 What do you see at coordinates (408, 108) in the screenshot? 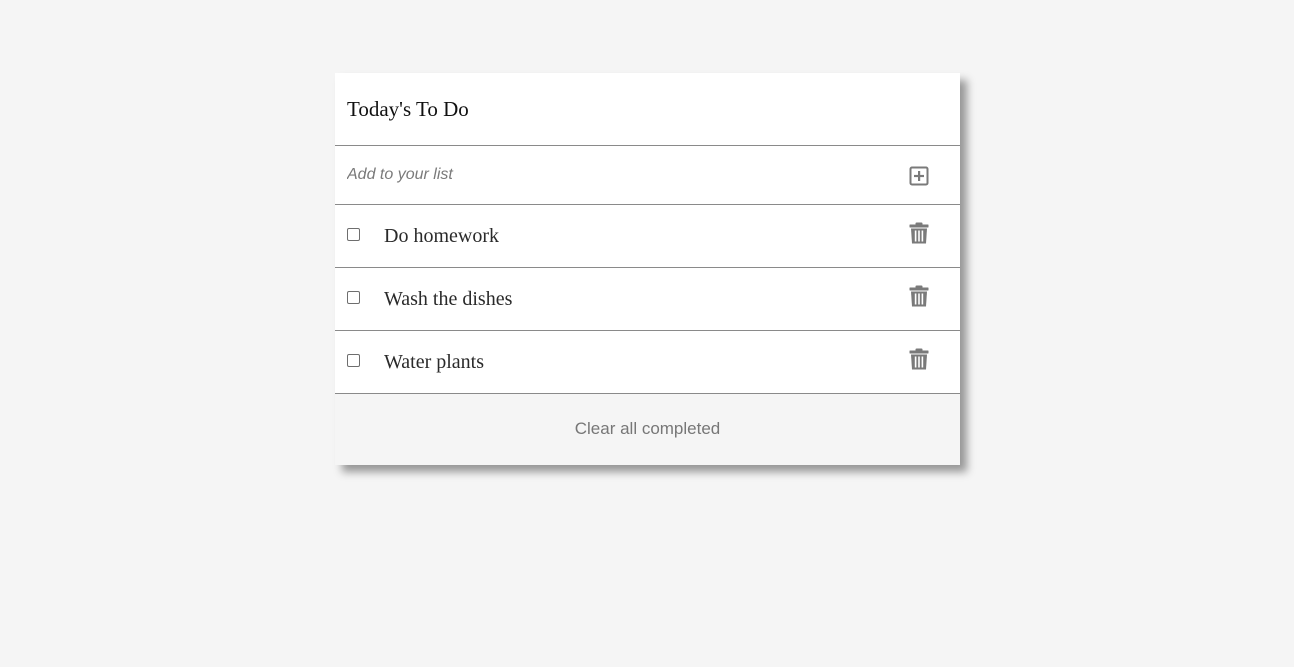
I see `page-title: Today's To Do` at bounding box center [408, 108].